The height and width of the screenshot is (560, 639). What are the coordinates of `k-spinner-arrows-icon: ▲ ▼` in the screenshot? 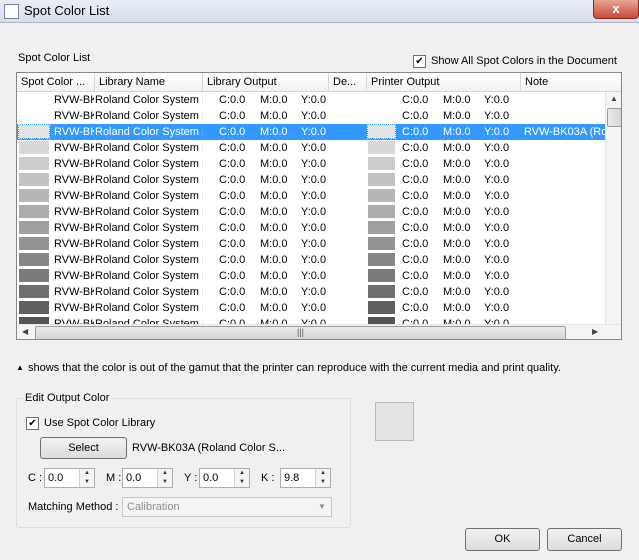 It's located at (322, 478).